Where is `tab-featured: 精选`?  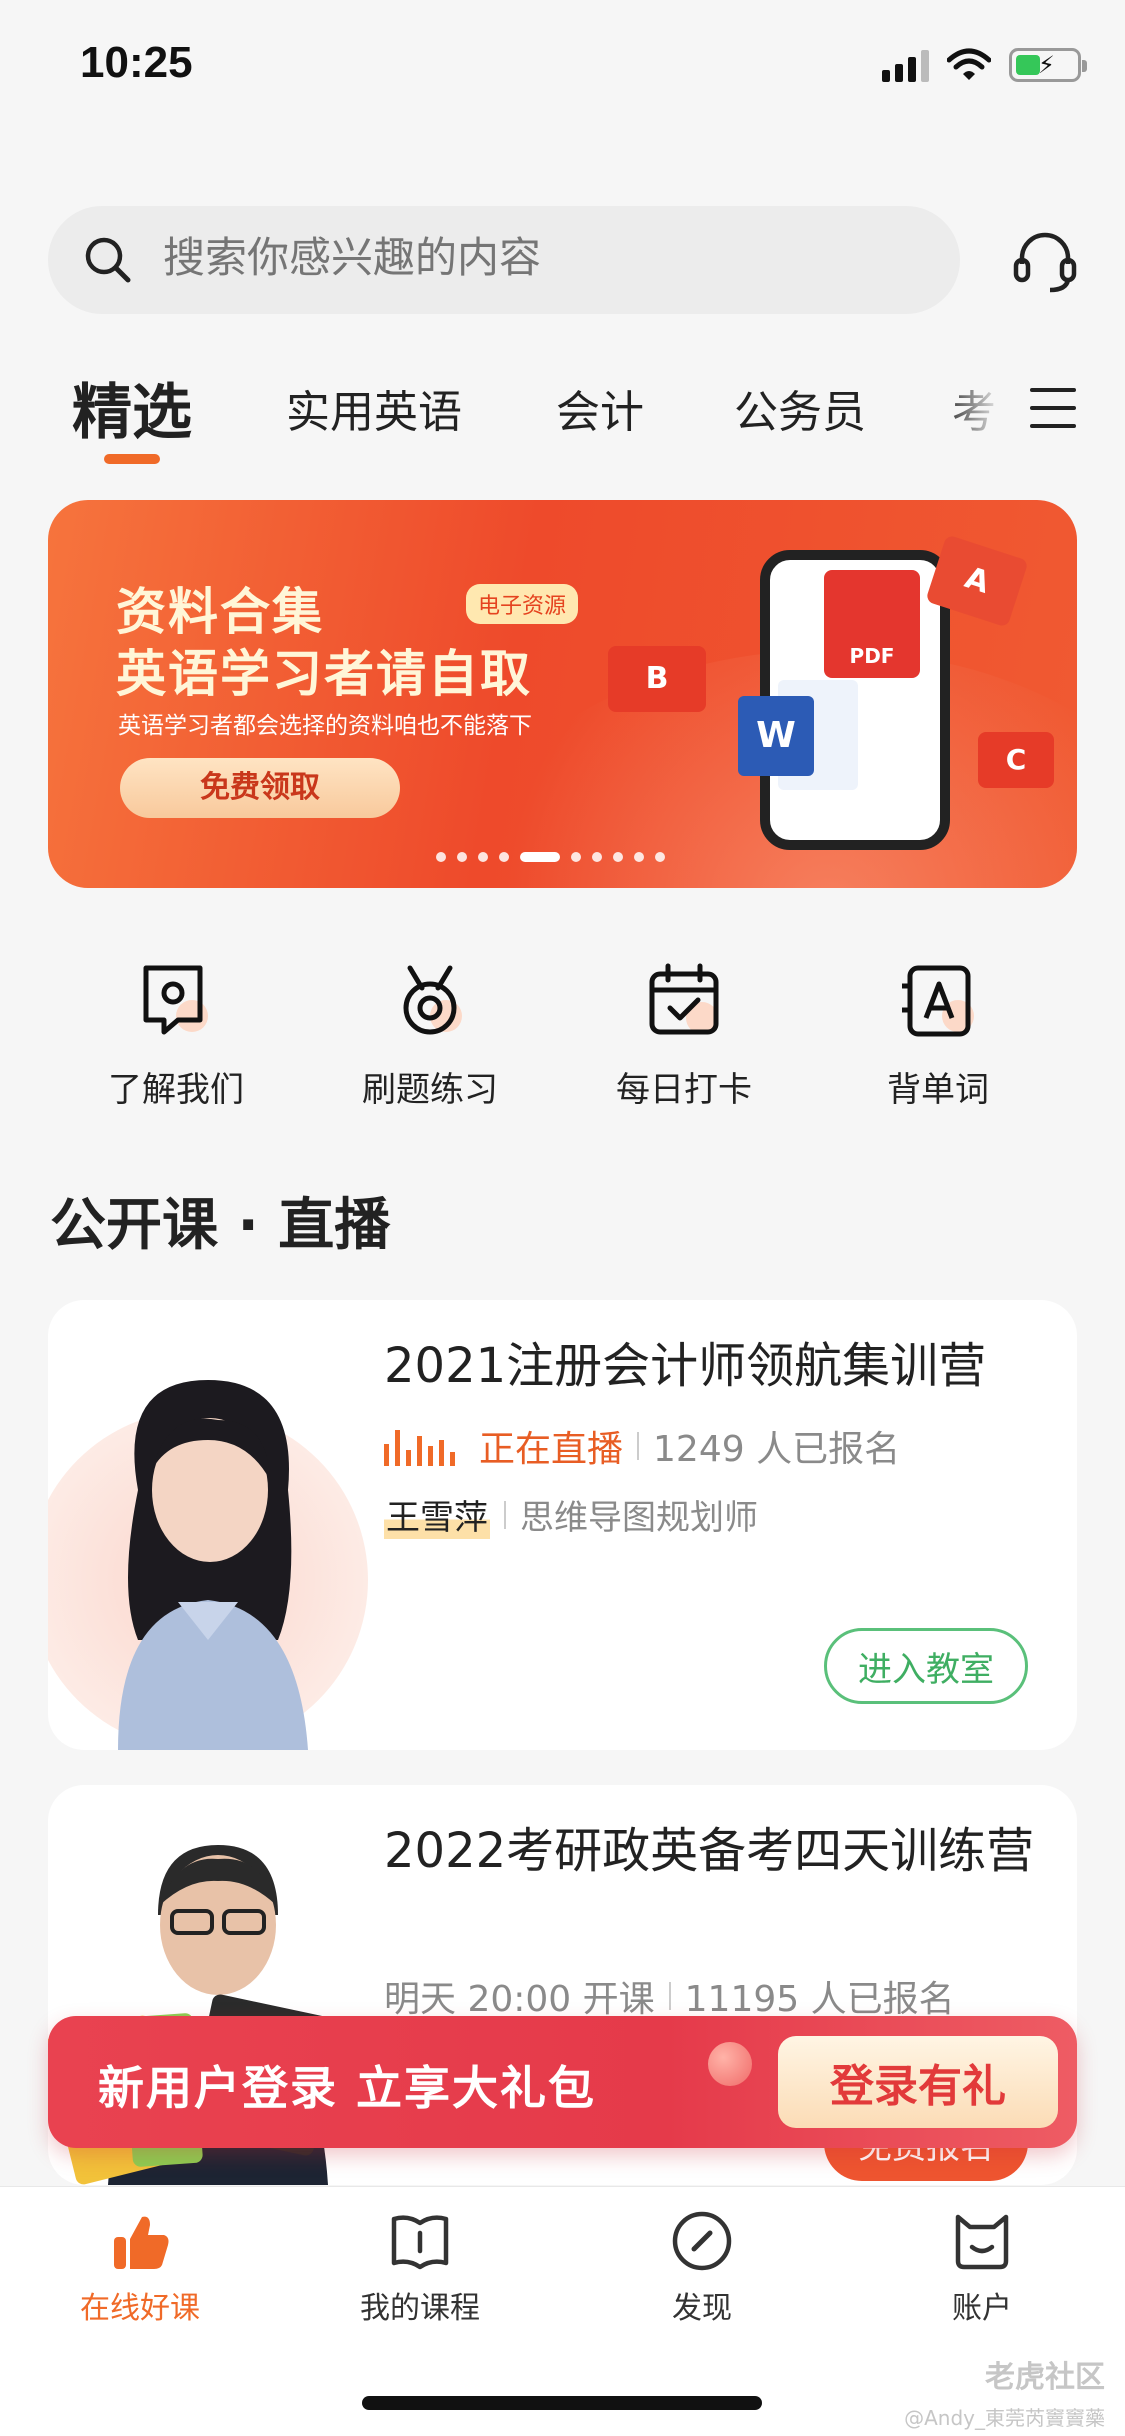
tab-featured: 精选 is located at coordinates (132, 407).